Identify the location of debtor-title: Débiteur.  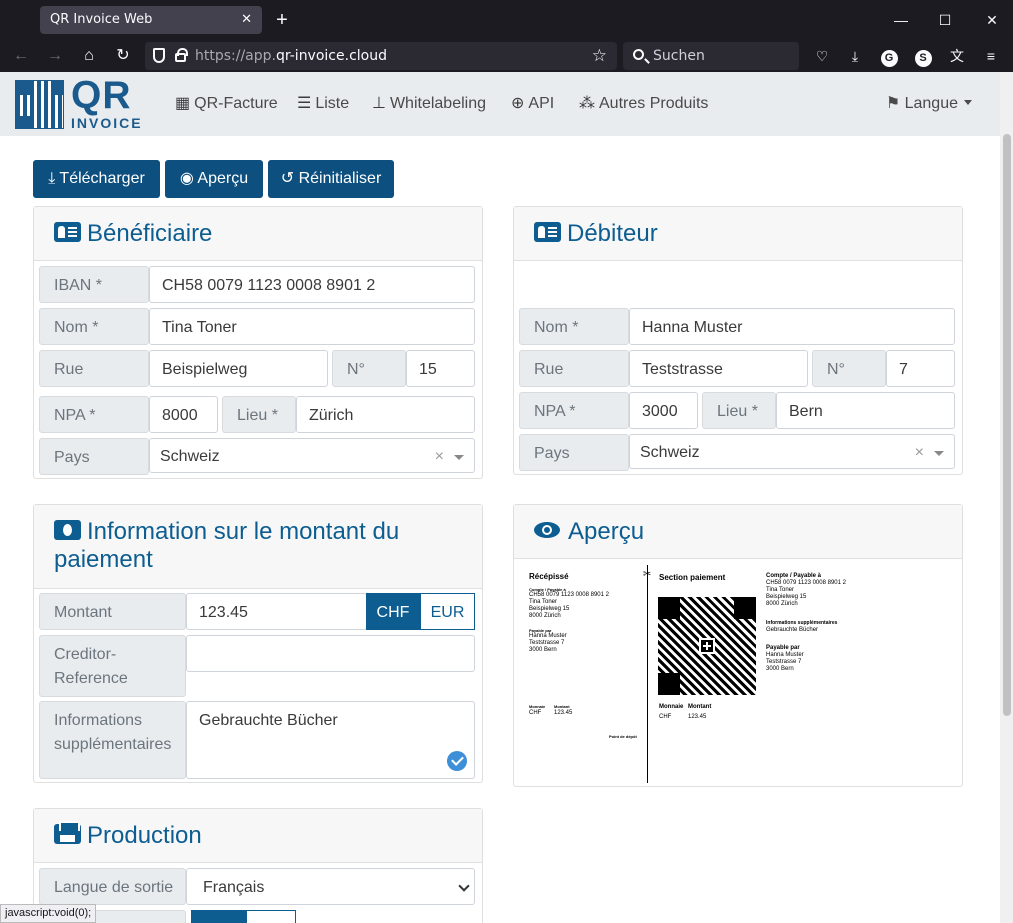
(612, 233).